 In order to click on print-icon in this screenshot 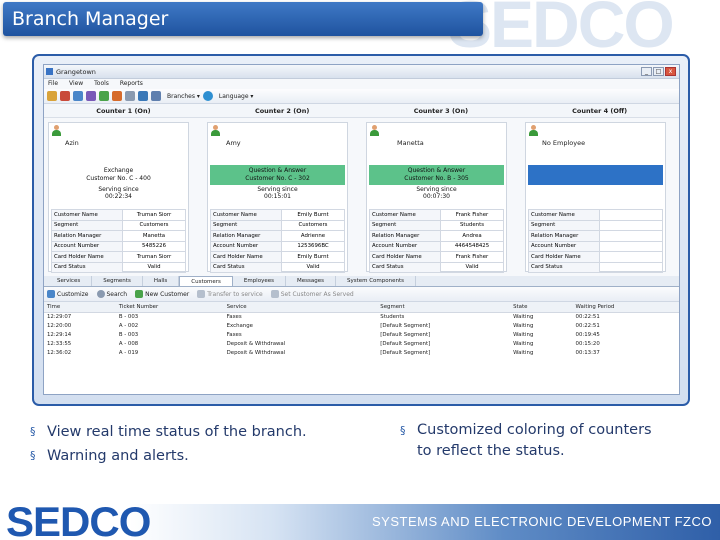, I will do `click(130, 96)`.